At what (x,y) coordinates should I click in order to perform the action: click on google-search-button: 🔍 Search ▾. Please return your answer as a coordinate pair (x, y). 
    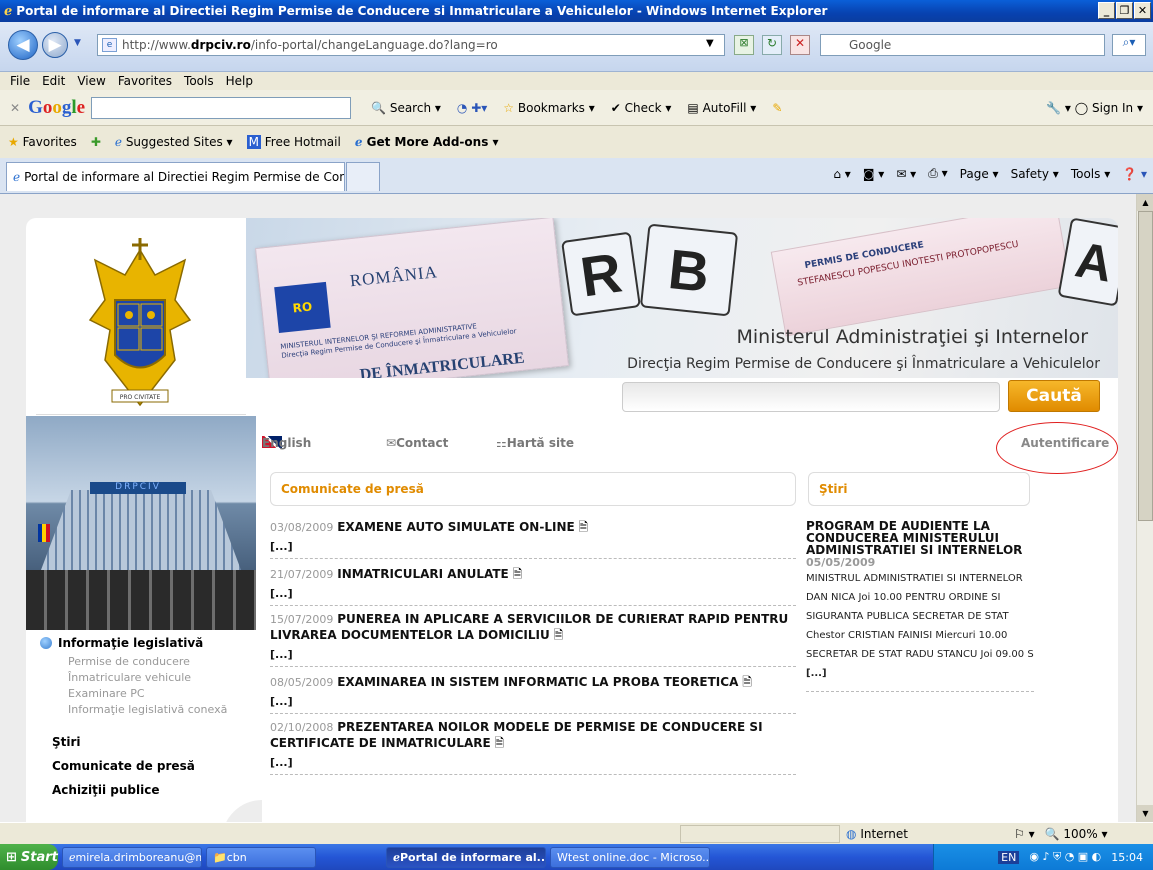
    Looking at the image, I should click on (406, 108).